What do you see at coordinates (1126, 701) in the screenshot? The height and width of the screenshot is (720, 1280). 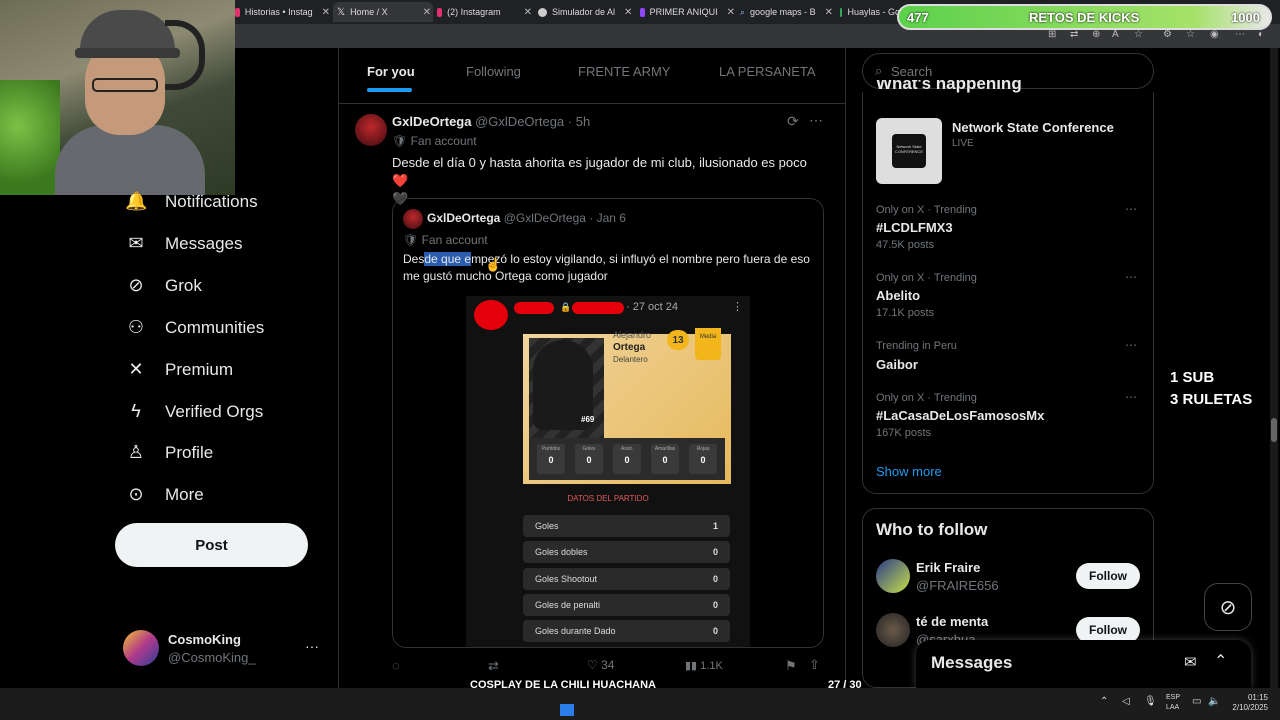 I see `network-icon: ◁` at bounding box center [1126, 701].